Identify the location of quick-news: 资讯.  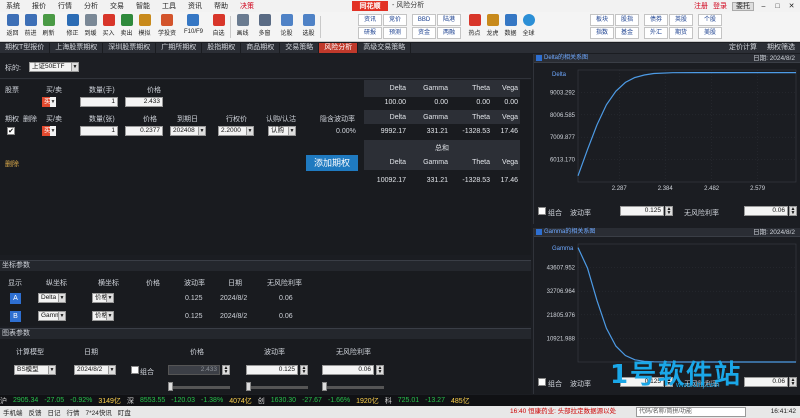
(370, 20).